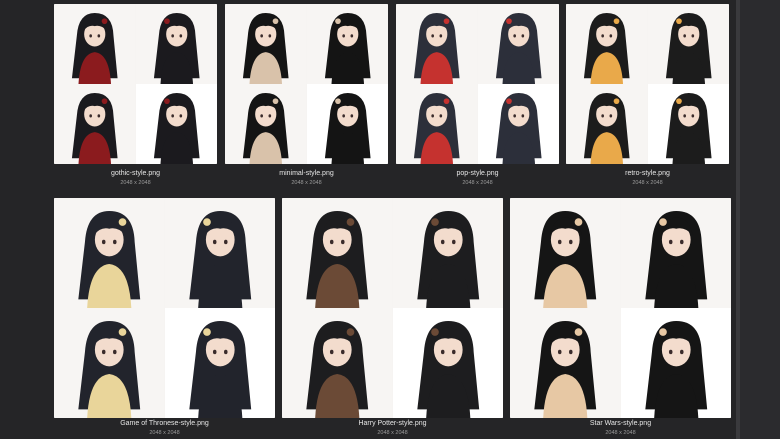  Describe the element at coordinates (392, 423) in the screenshot. I see `file-name: Harry Potter-style.png` at that location.